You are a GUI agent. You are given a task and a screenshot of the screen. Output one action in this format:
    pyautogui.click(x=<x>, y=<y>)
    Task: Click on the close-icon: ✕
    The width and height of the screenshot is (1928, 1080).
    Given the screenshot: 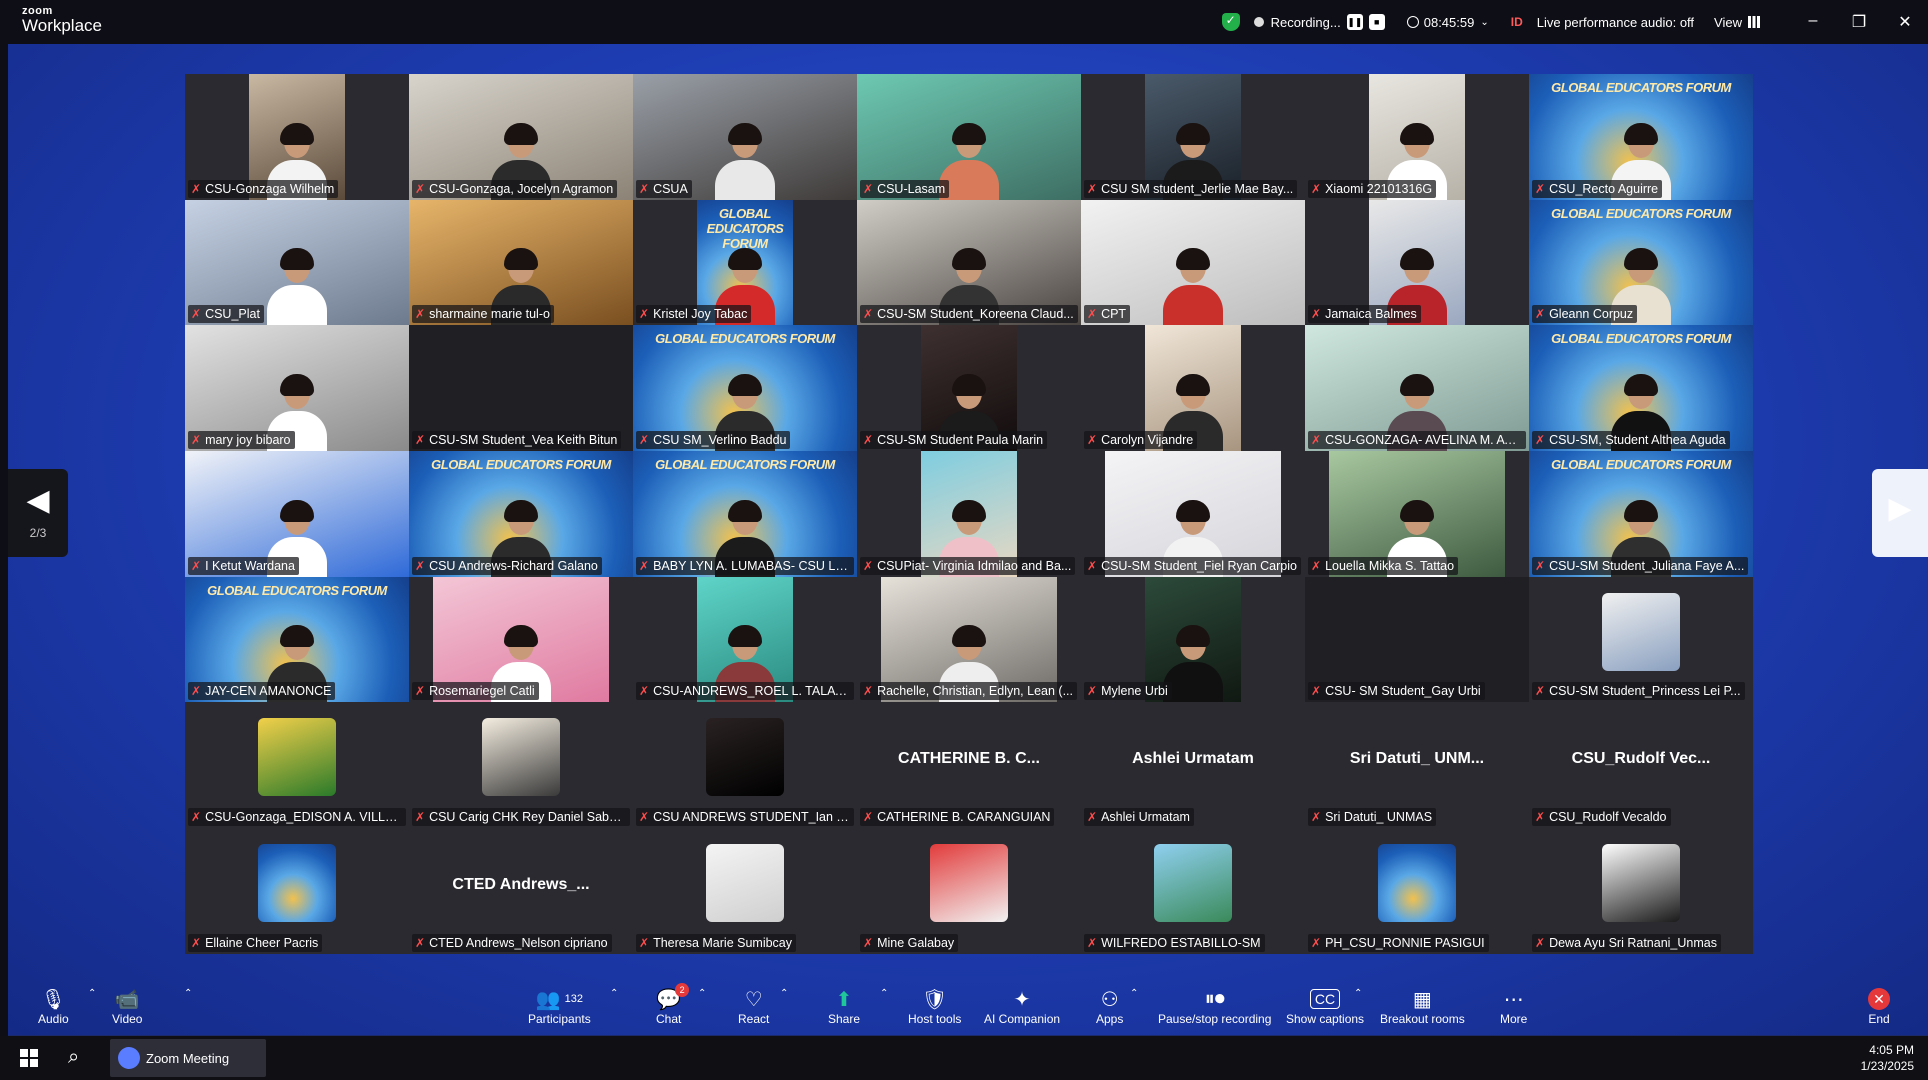 What is the action you would take?
    pyautogui.click(x=1905, y=22)
    